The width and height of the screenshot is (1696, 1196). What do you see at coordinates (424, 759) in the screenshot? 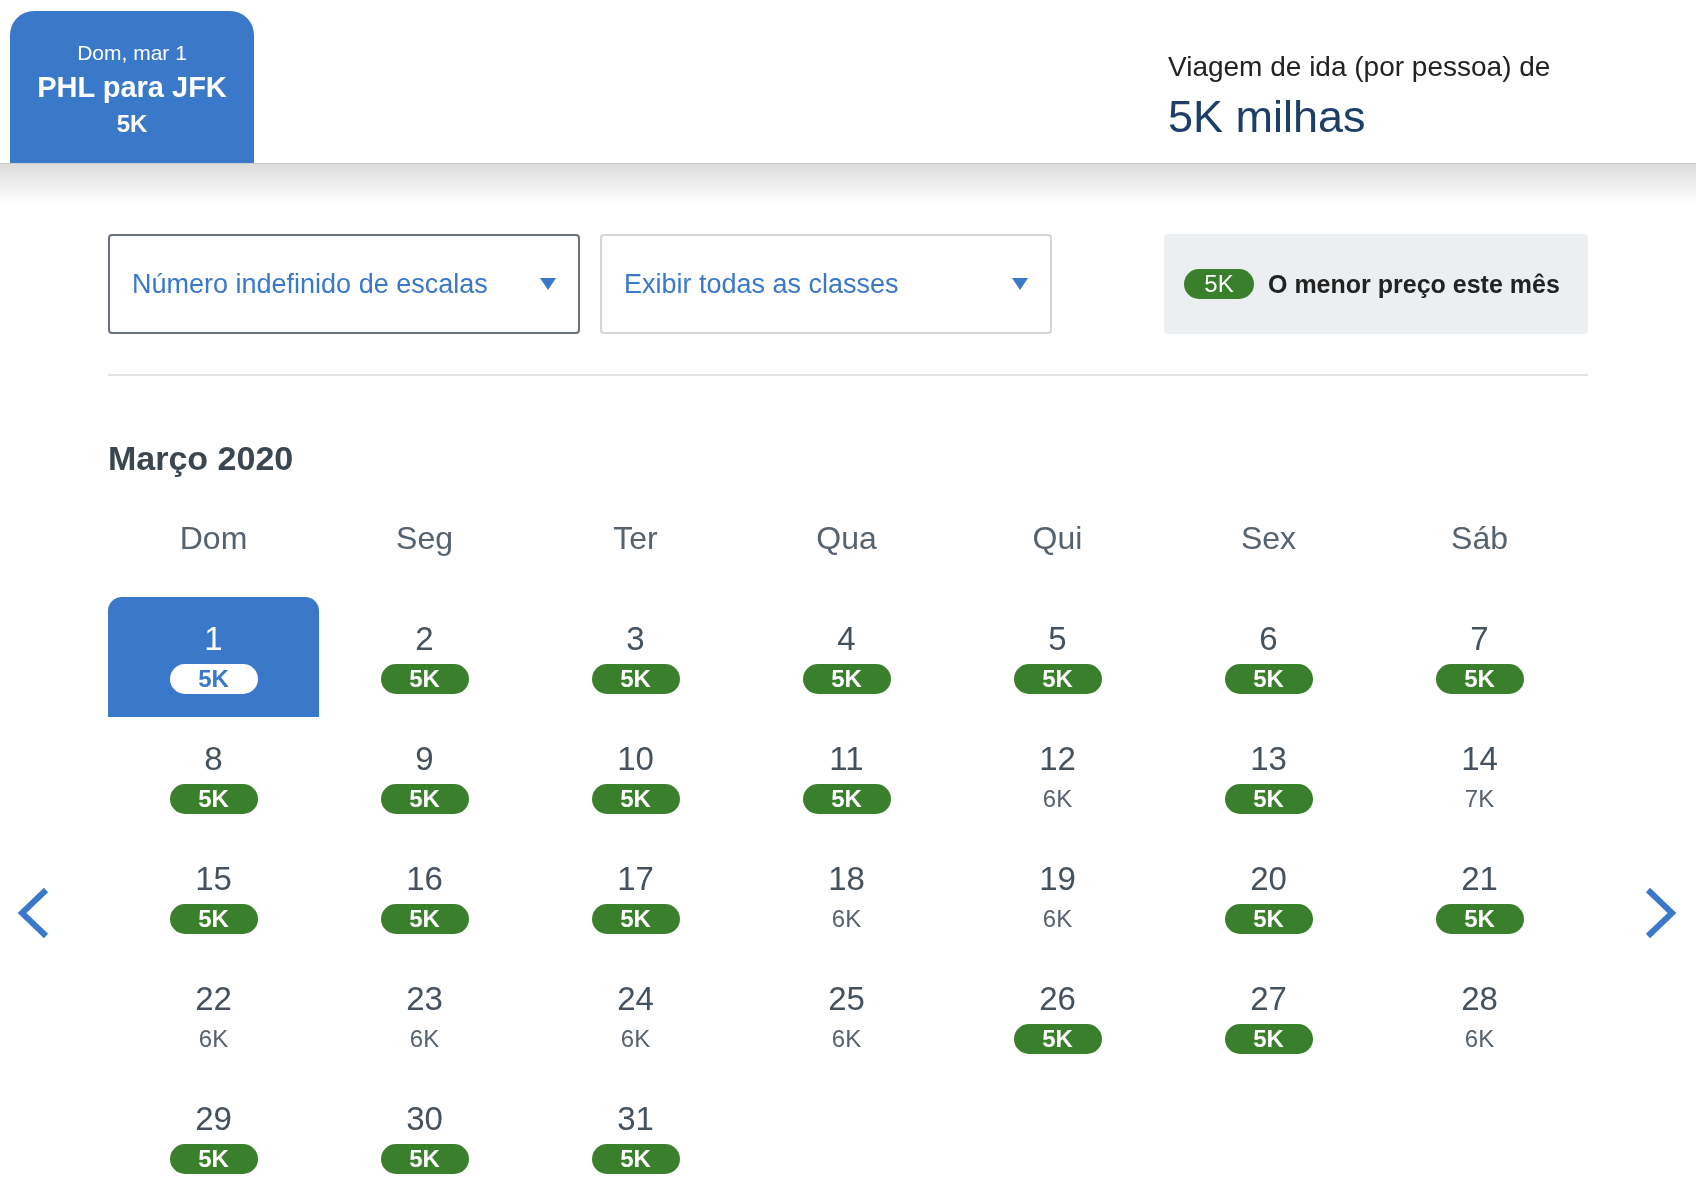
I see `day-number: 9` at bounding box center [424, 759].